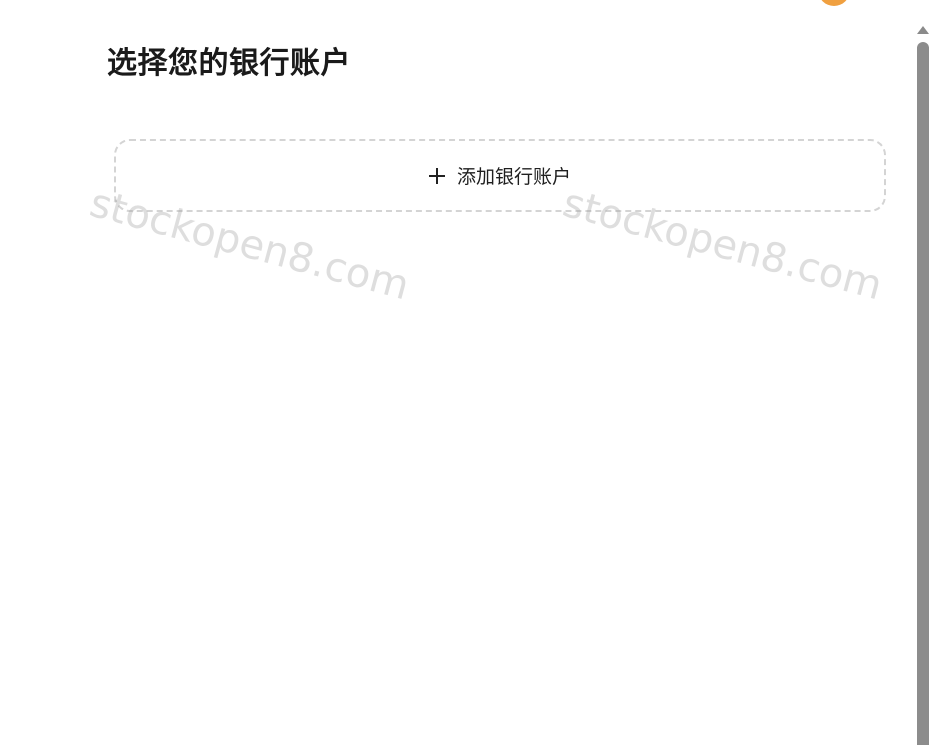 The height and width of the screenshot is (745, 945). I want to click on avatar, so click(834, 3).